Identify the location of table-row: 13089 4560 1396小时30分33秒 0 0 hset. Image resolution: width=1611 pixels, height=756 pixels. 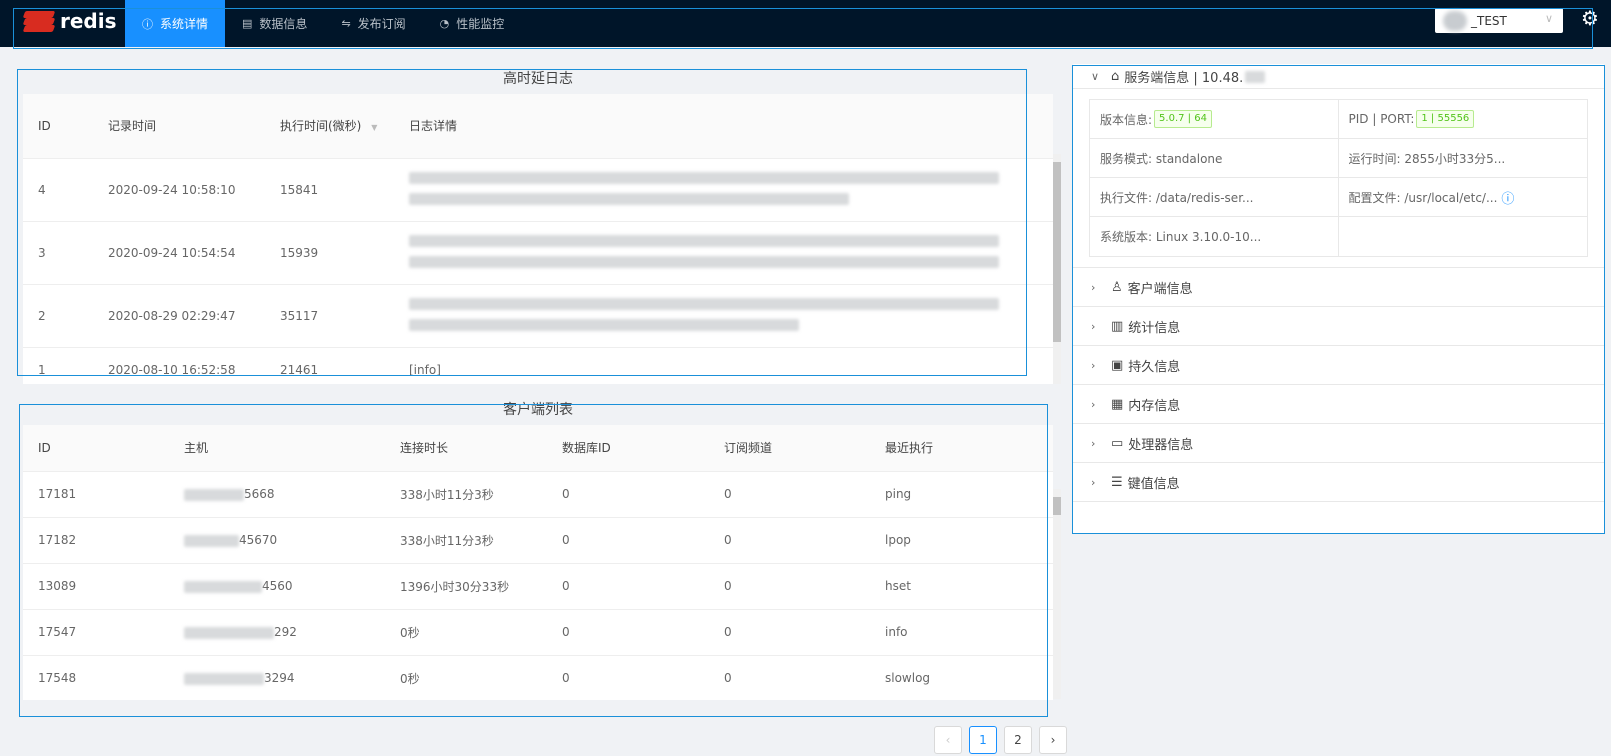
(538, 586).